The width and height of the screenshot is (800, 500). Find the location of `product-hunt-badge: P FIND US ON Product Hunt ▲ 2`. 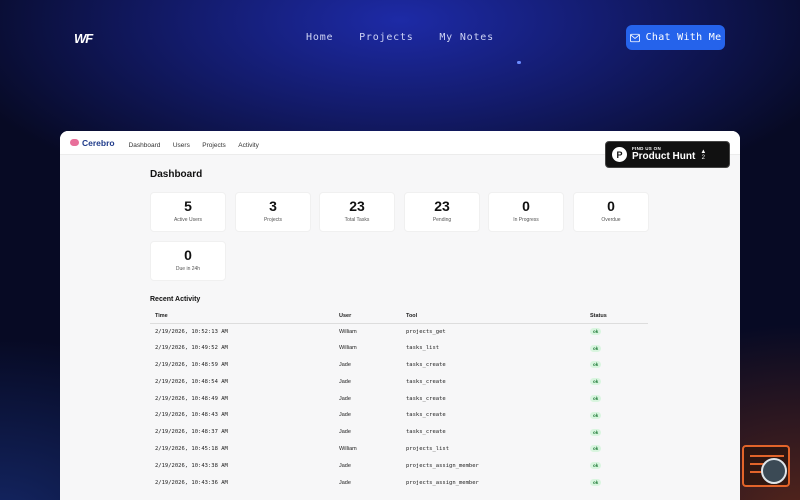

product-hunt-badge: P FIND US ON Product Hunt ▲ 2 is located at coordinates (667, 154).